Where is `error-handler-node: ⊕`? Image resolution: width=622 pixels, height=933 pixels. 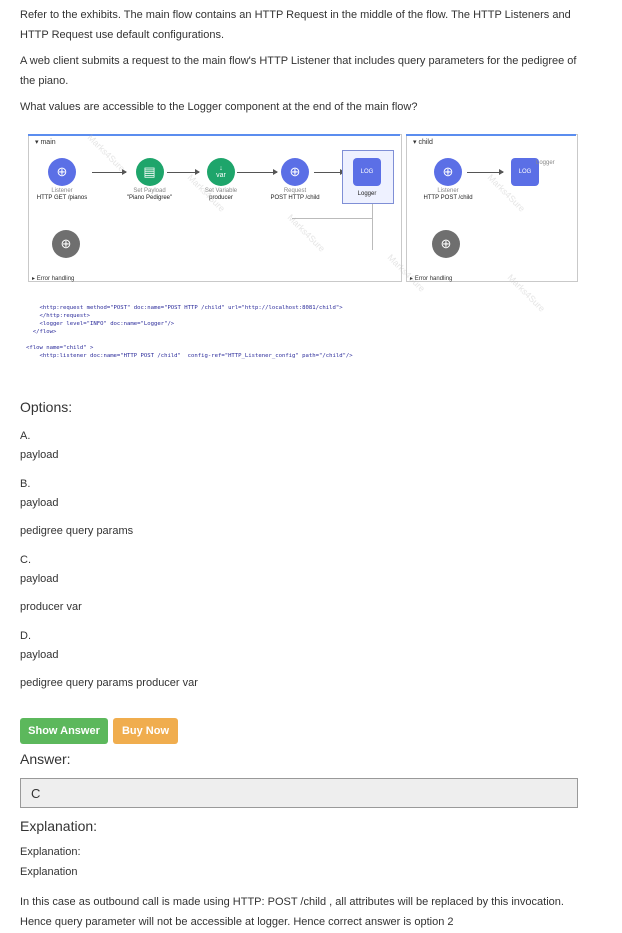
error-handler-node: ⊕ is located at coordinates (66, 244).